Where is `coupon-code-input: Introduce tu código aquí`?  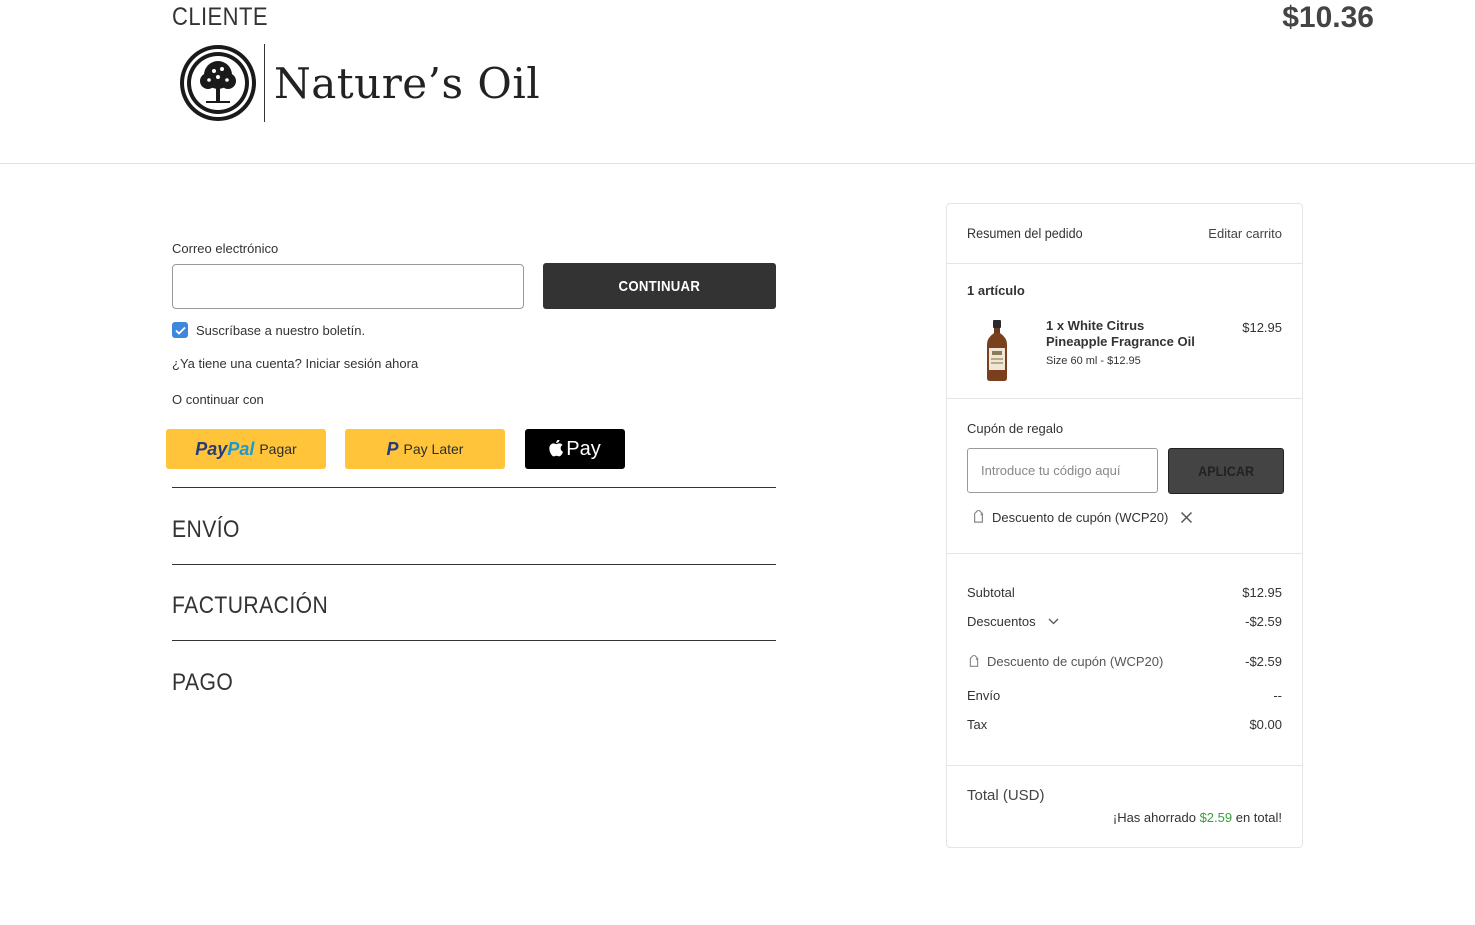
coupon-code-input: Introduce tu código aquí is located at coordinates (1062, 470).